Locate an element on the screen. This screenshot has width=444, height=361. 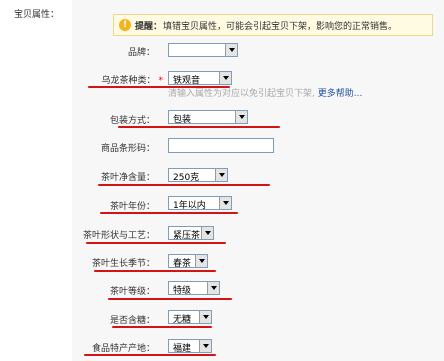
tip-title: 提醒： is located at coordinates (149, 27).